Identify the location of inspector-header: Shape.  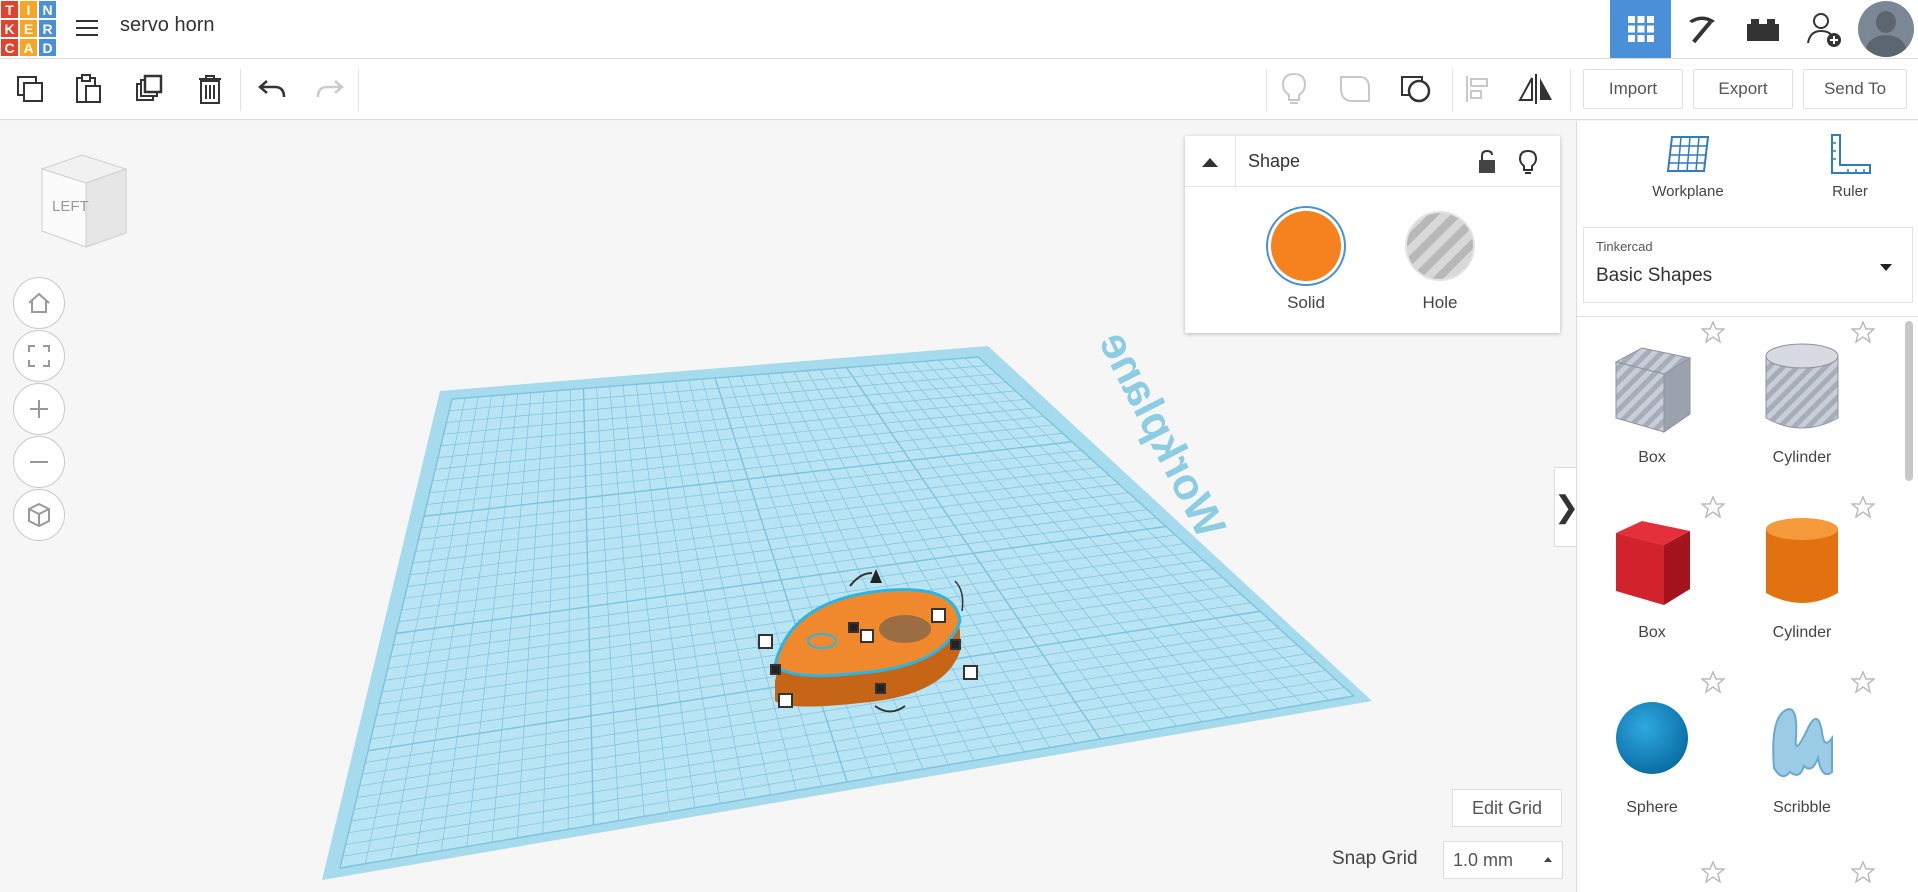
(1372, 161).